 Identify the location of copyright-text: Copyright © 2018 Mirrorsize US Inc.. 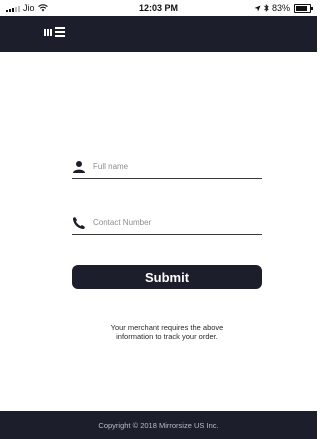
(158, 425).